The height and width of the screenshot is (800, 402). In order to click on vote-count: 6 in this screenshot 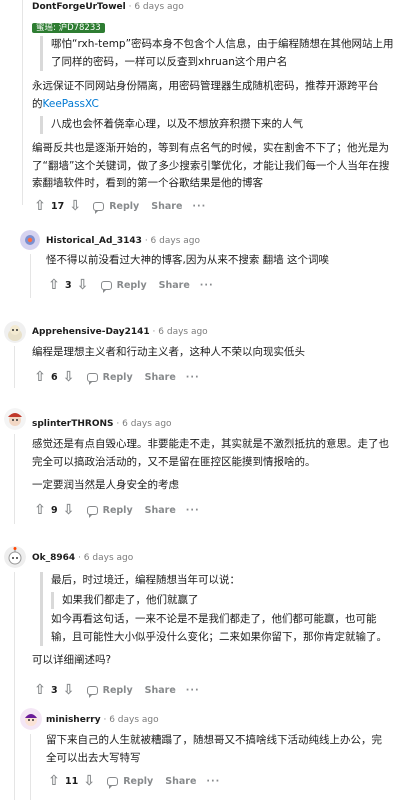, I will do `click(54, 377)`.